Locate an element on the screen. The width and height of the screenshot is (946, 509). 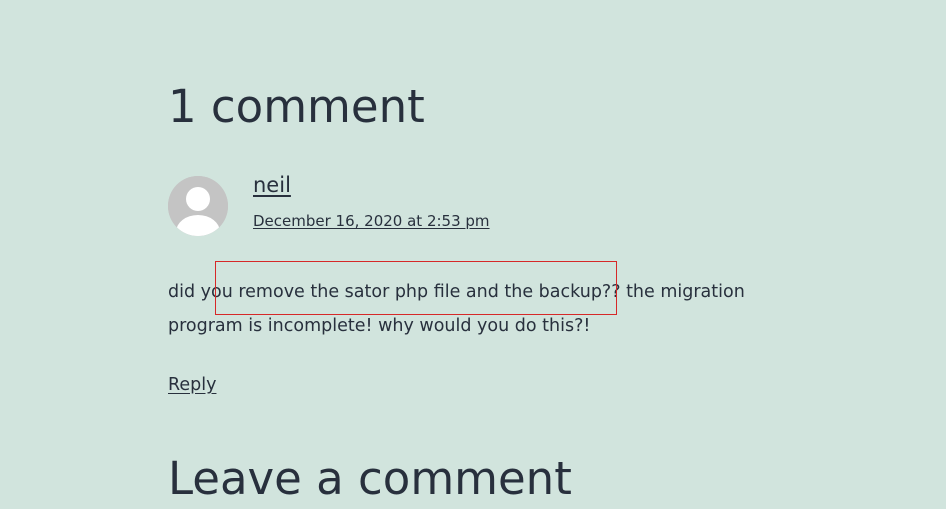
comments-title: 1 comment is located at coordinates (296, 106).